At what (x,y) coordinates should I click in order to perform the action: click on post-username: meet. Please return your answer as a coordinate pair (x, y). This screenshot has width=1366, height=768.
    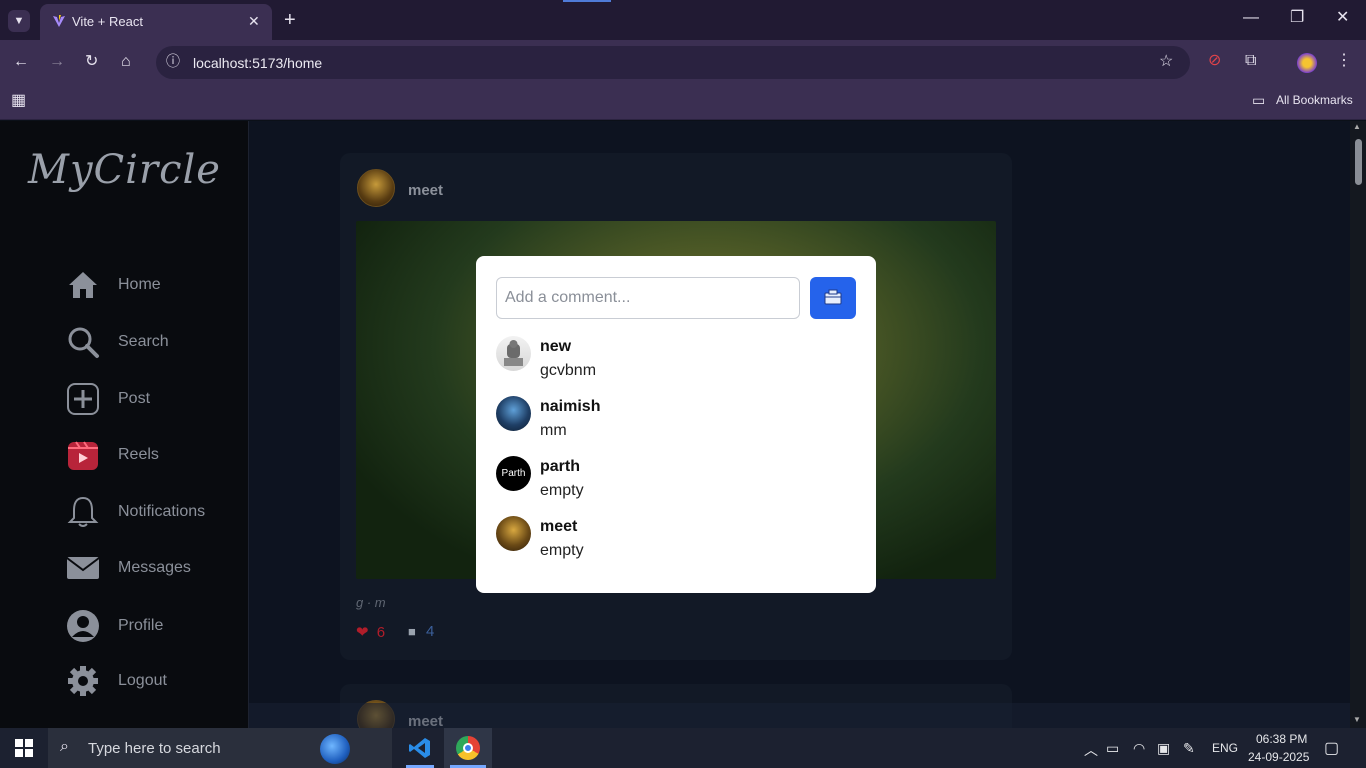
    Looking at the image, I should click on (425, 190).